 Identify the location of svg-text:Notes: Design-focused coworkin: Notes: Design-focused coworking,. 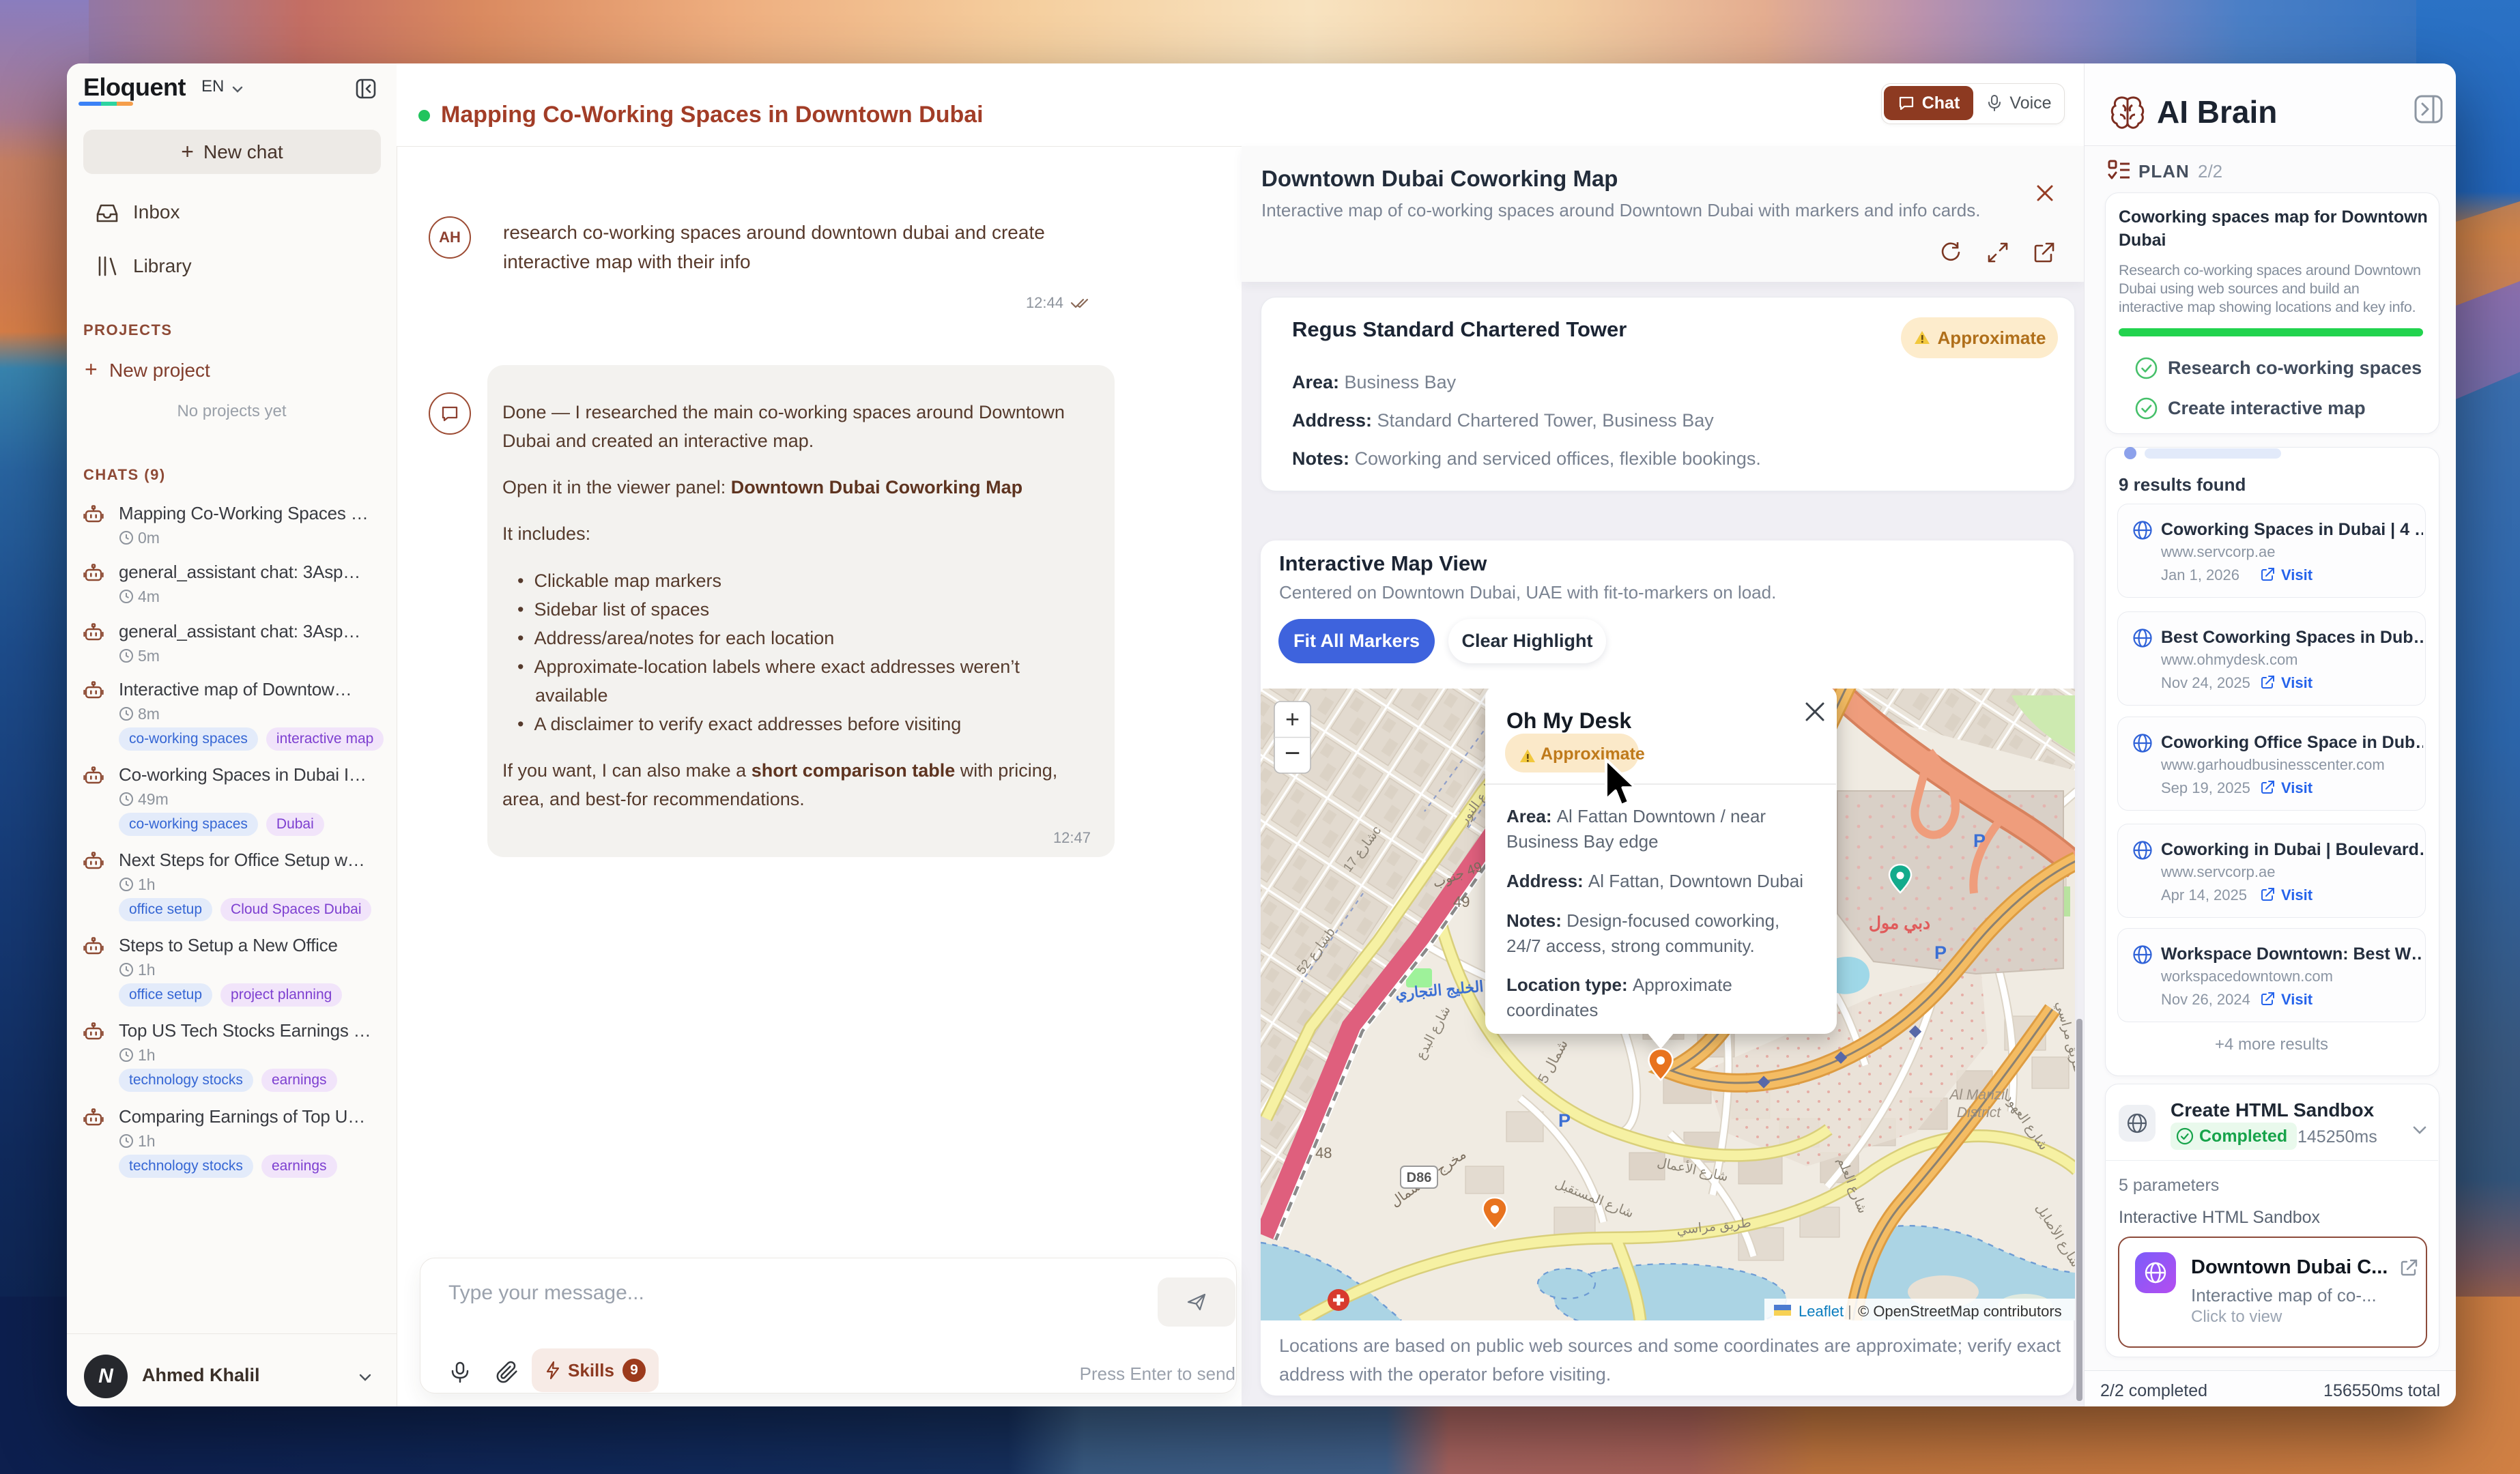
(1642, 920).